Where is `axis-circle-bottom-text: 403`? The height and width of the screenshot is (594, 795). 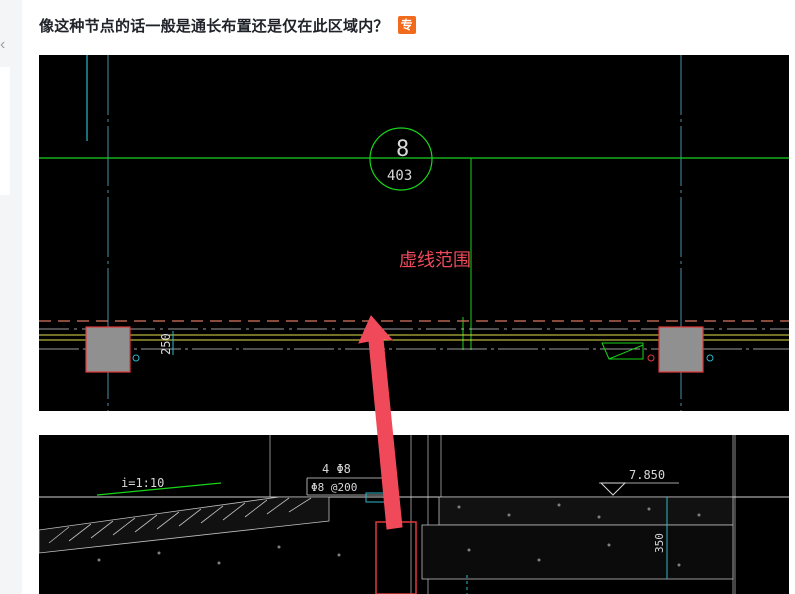 axis-circle-bottom-text: 403 is located at coordinates (399, 176).